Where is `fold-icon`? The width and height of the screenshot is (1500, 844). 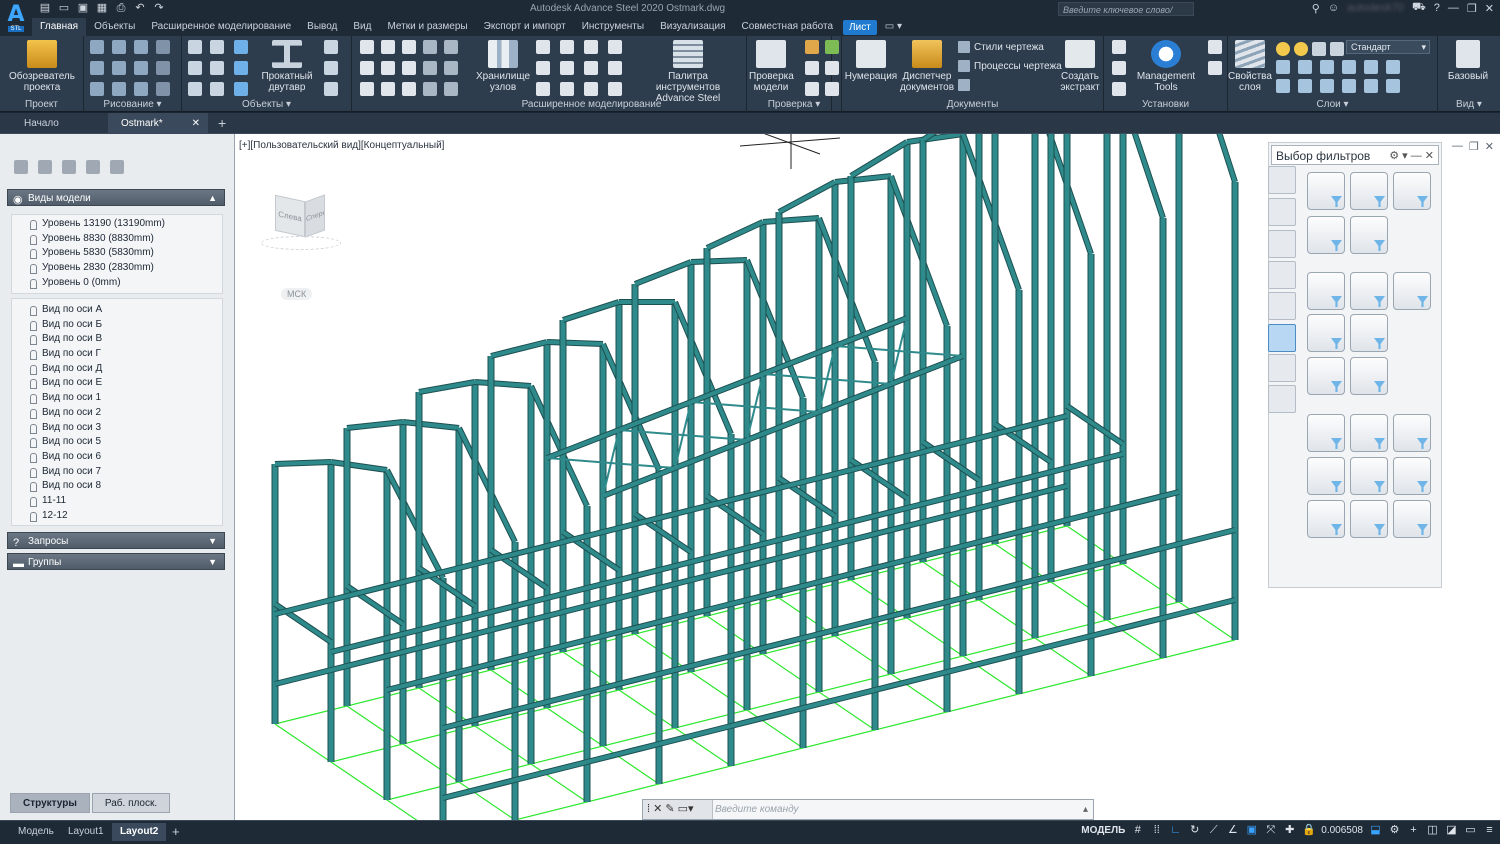
fold-icon is located at coordinates (409, 47).